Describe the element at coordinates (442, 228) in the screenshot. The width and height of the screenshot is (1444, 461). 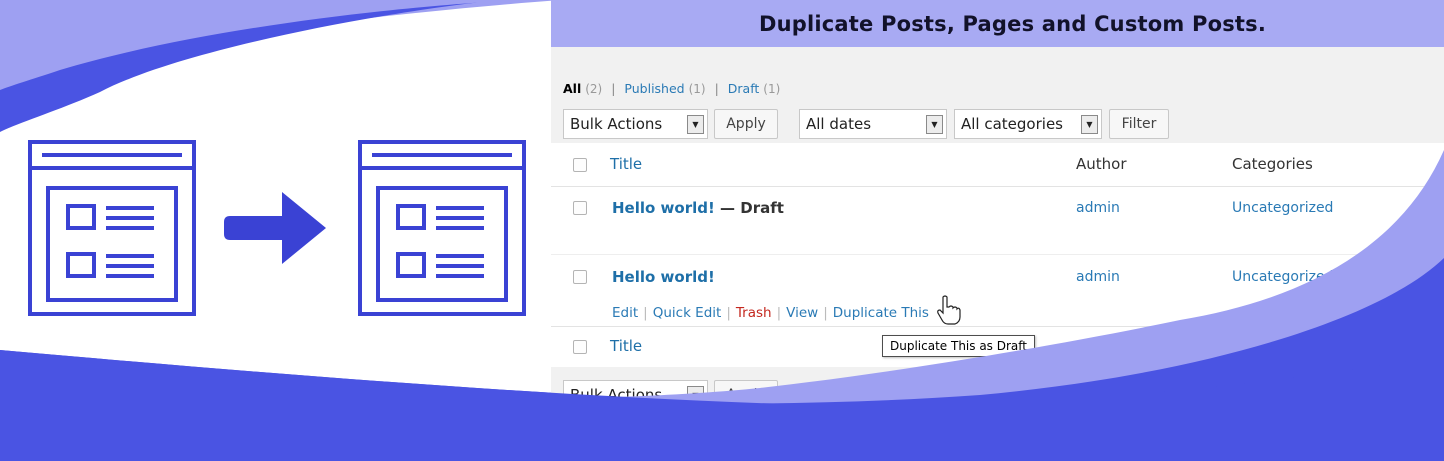
I see `right-window-icon` at that location.